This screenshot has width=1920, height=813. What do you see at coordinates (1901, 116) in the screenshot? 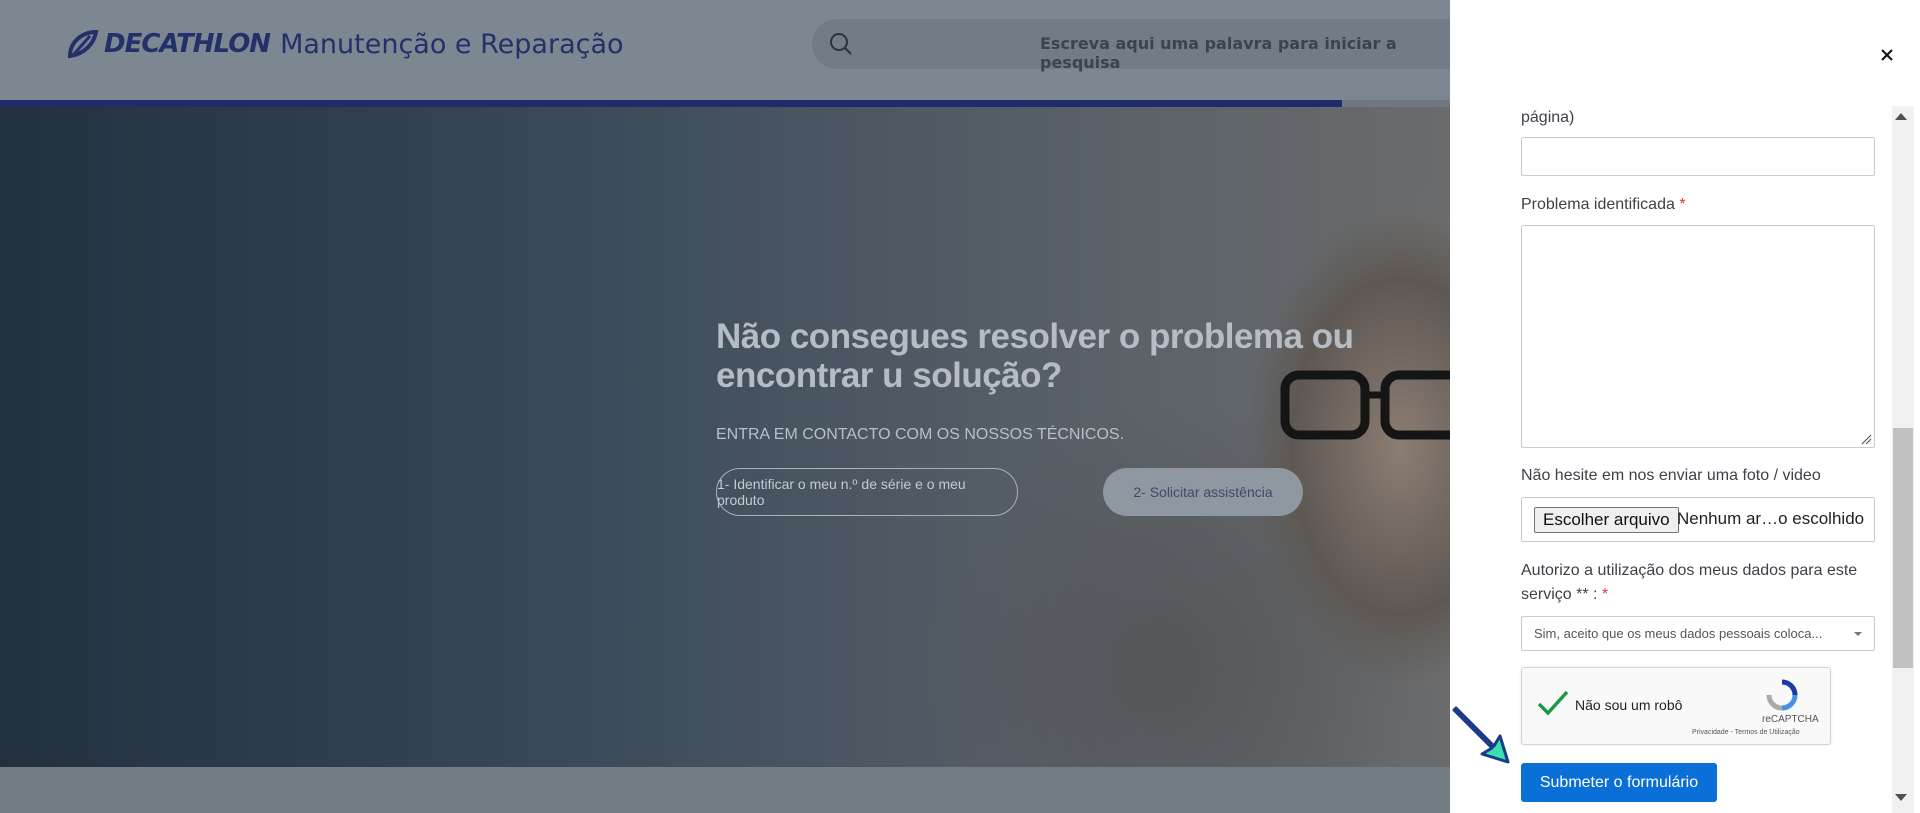
I see `scroll-up-icon` at bounding box center [1901, 116].